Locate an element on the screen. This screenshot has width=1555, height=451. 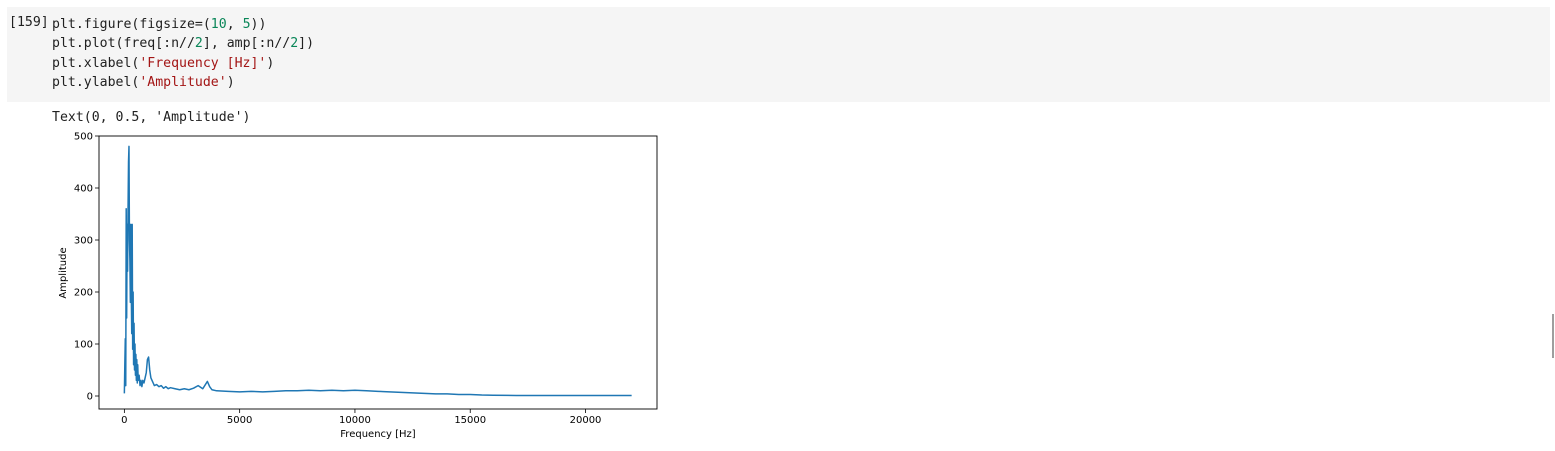
x-tick-label: 10000 is located at coordinates (355, 420).